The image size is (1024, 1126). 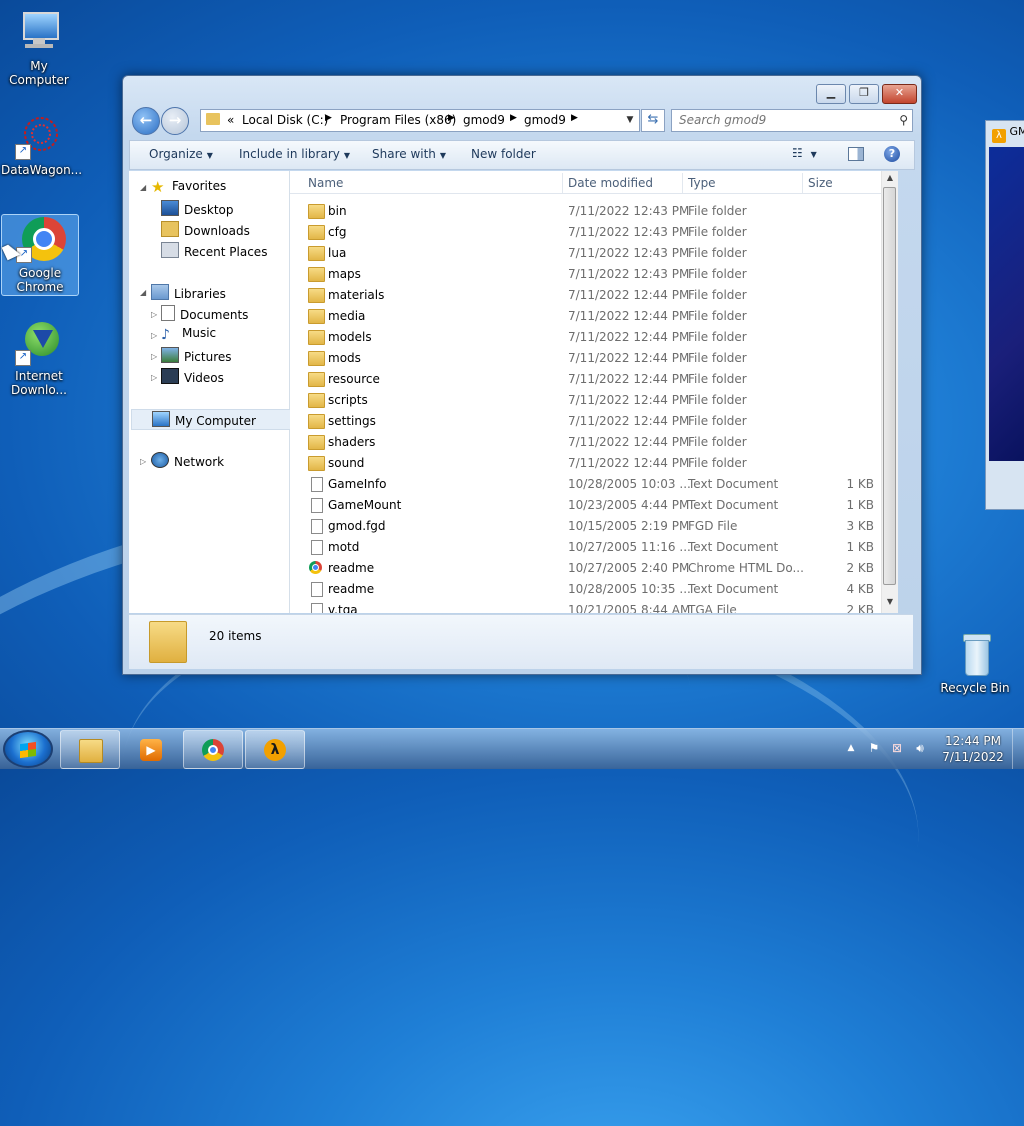 What do you see at coordinates (890, 604) in the screenshot?
I see `scroll-down-icon: ▼` at bounding box center [890, 604].